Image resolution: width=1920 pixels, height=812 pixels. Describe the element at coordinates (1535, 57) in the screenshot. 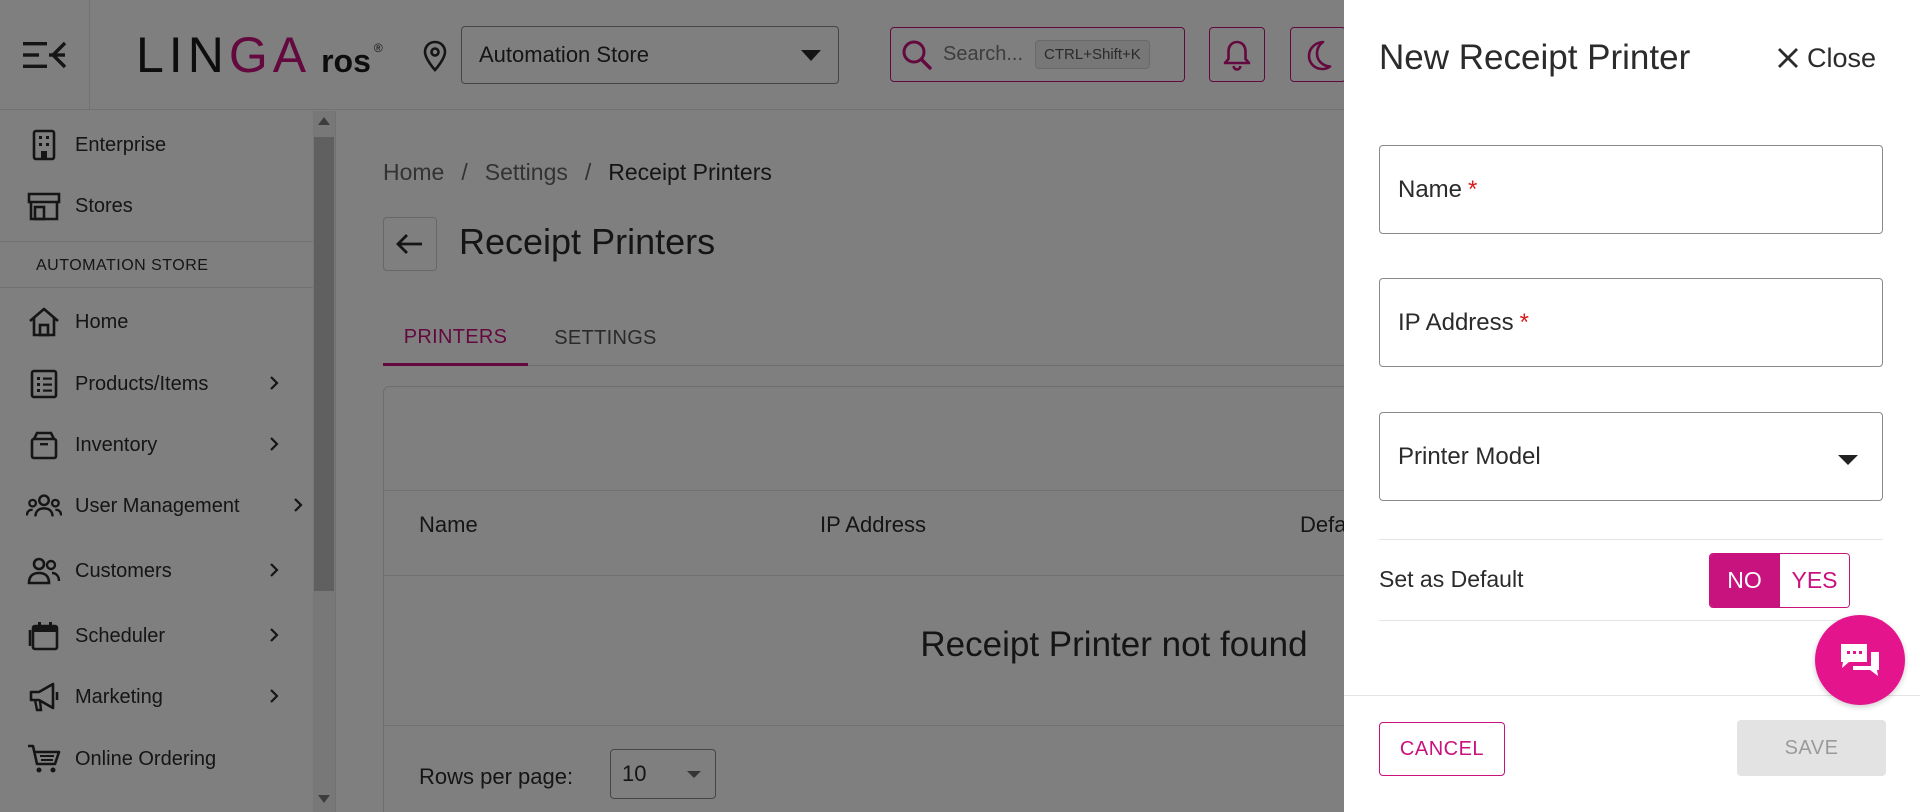

I see `drawer-title: New Receipt Printer` at that location.